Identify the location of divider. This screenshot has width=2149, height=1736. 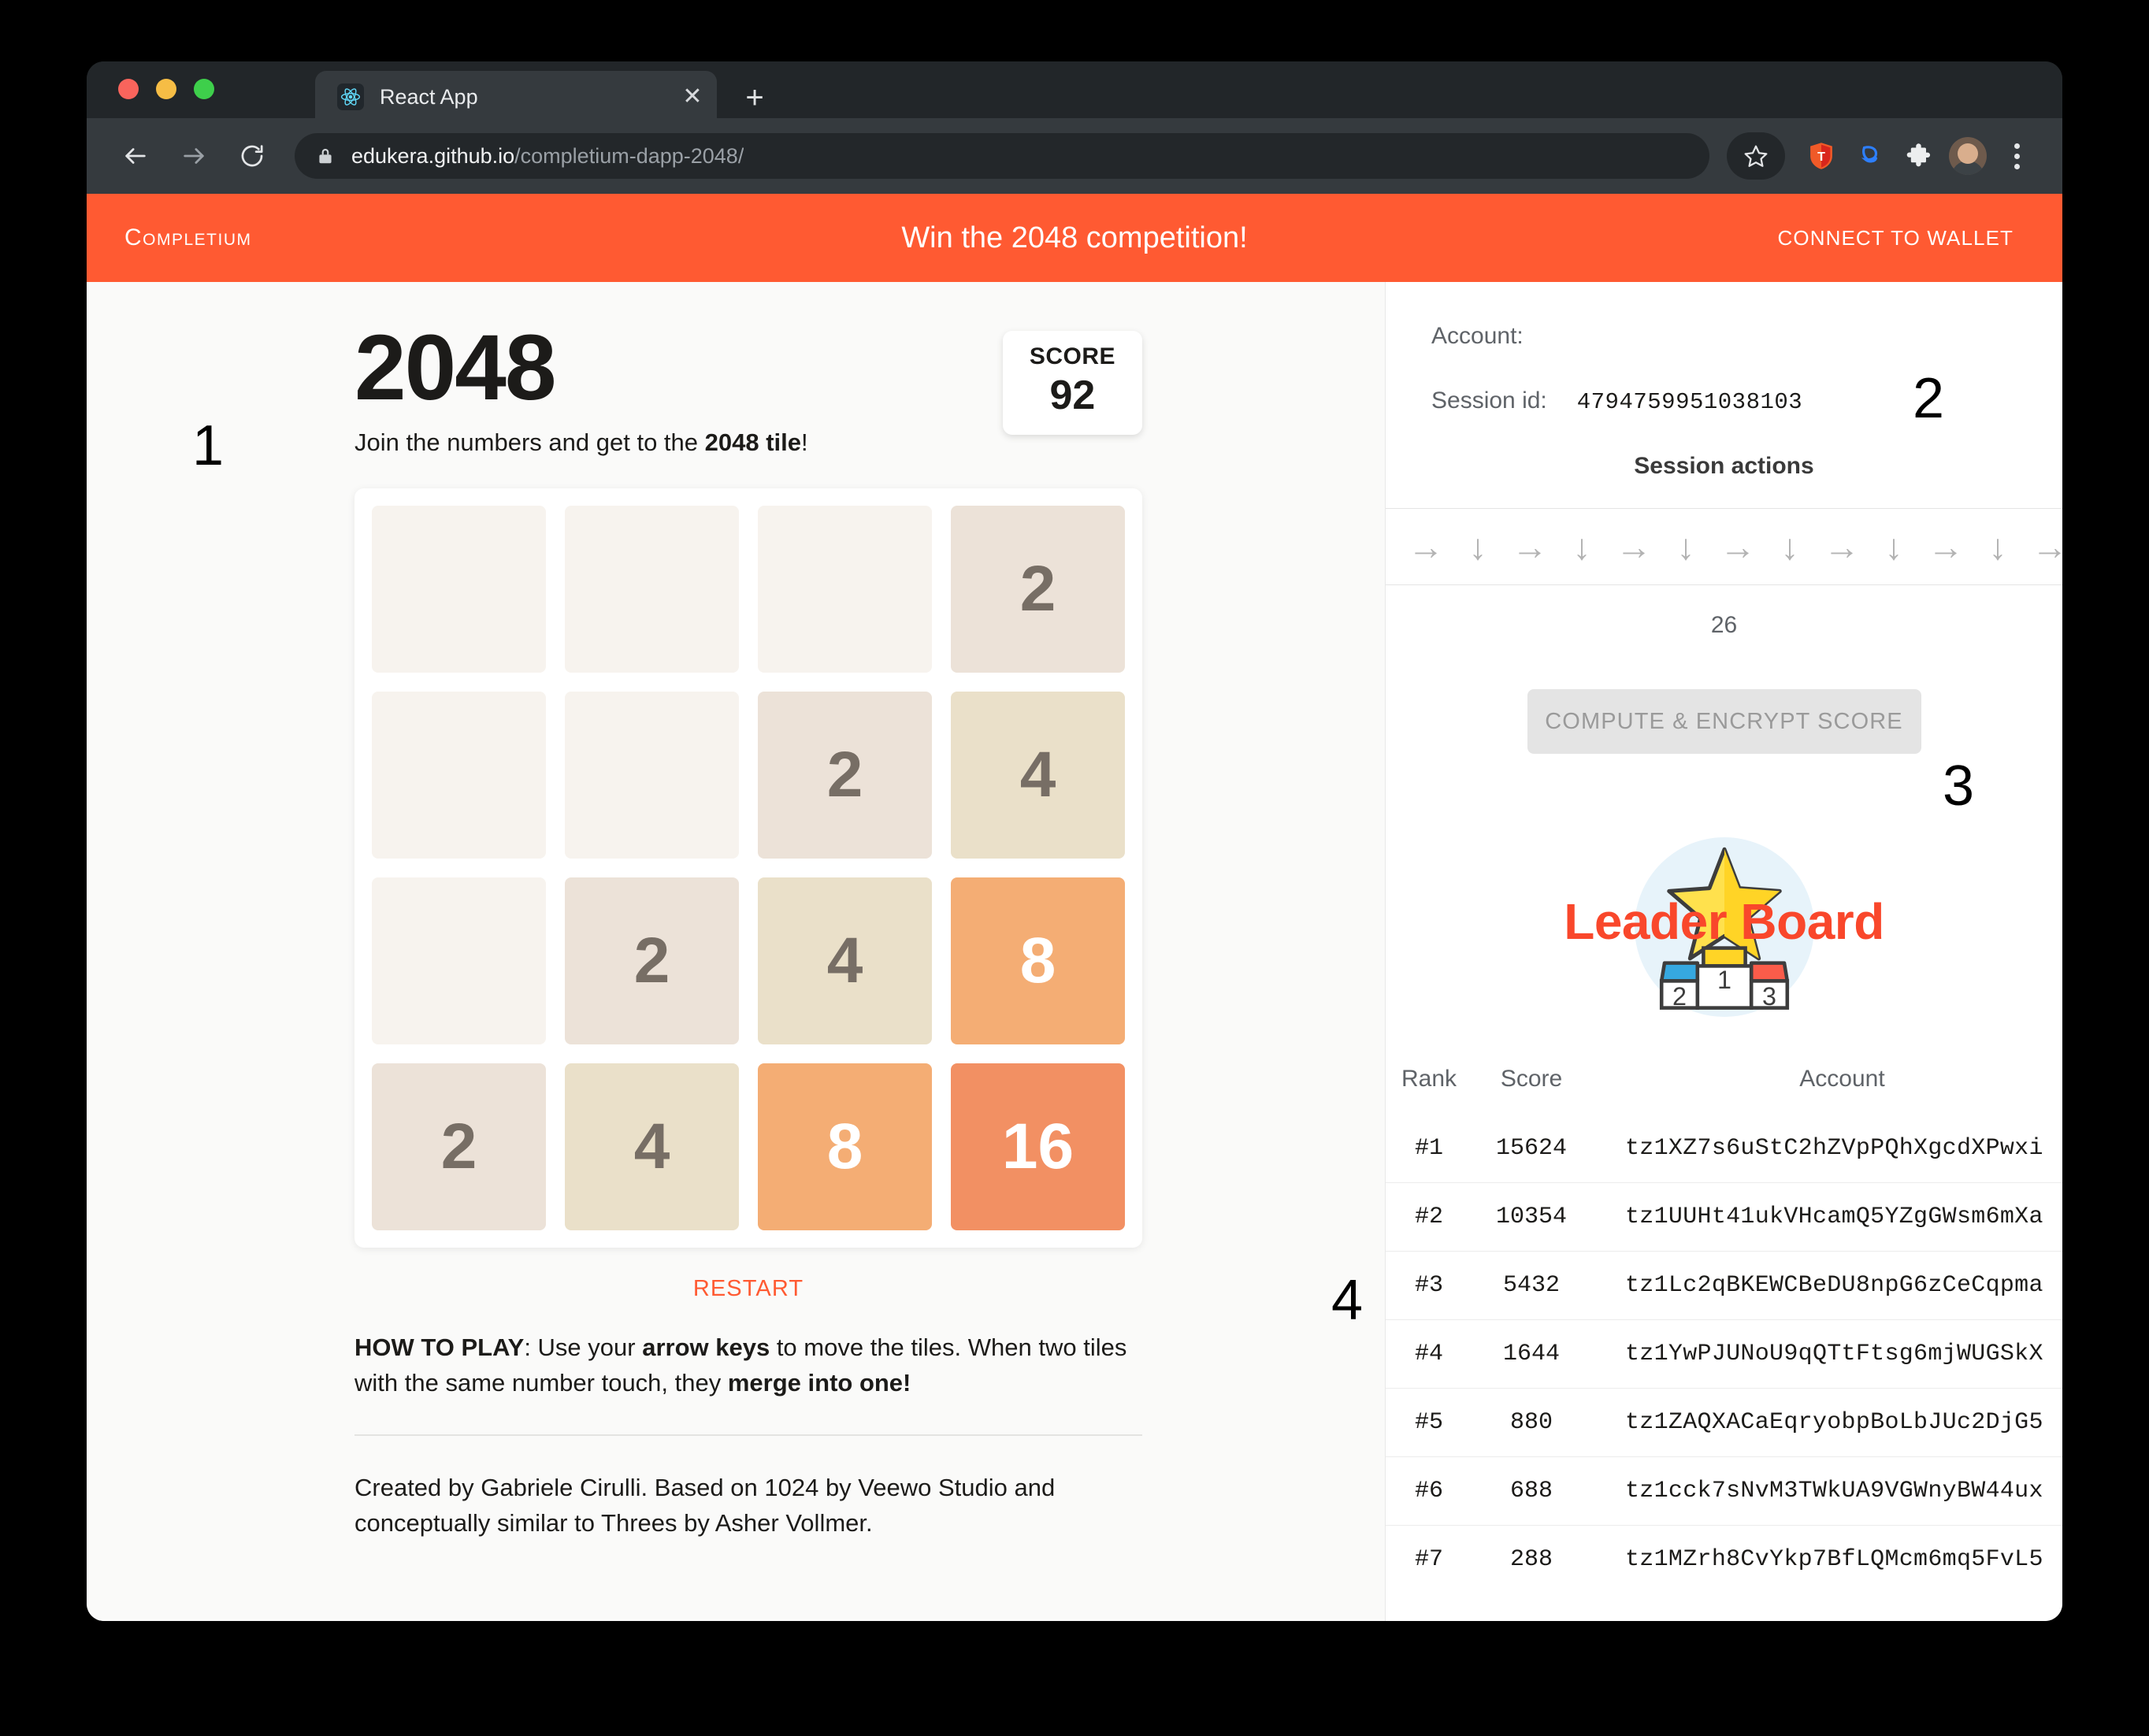
(748, 1435).